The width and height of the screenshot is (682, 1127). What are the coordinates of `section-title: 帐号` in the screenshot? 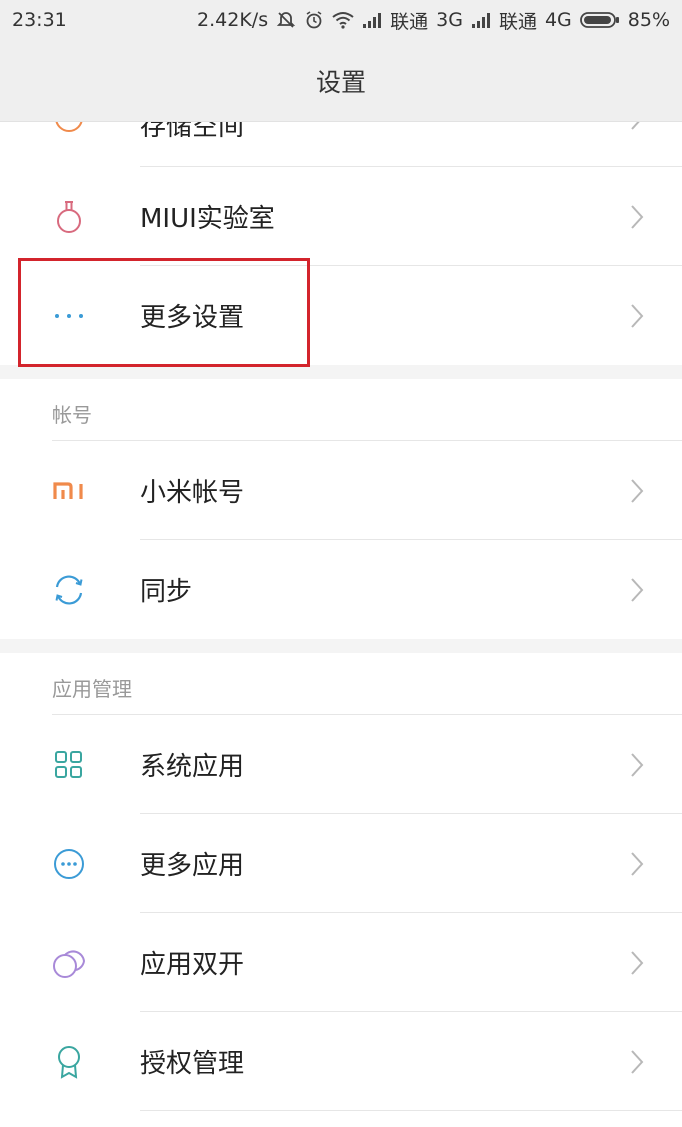 It's located at (72, 415).